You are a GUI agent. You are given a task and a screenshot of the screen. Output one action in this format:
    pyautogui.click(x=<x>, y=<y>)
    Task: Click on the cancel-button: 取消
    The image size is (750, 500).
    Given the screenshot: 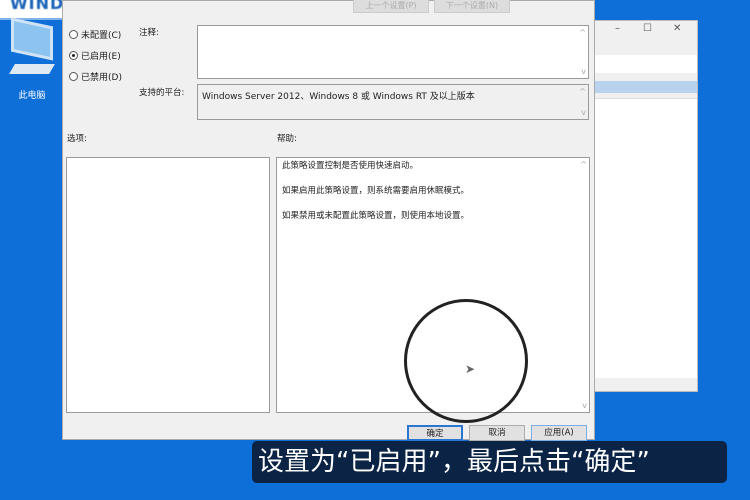 What is the action you would take?
    pyautogui.click(x=497, y=433)
    